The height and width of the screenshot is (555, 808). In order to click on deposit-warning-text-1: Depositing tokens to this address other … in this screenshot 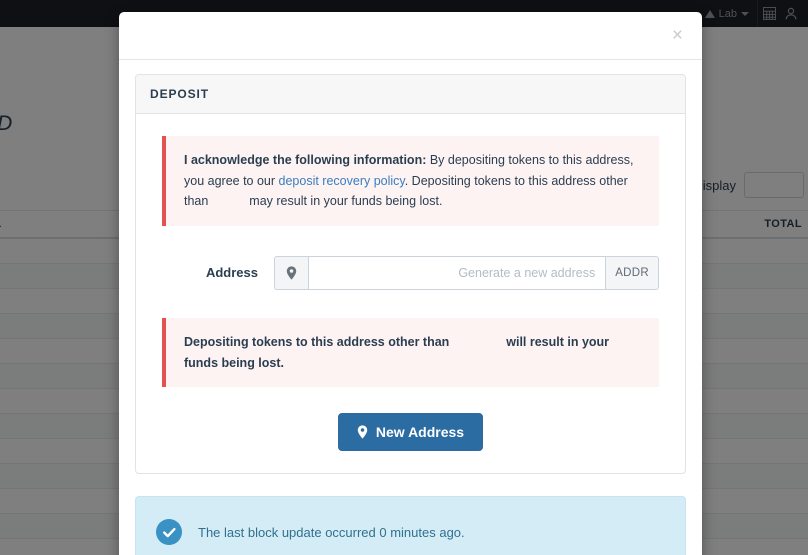, I will do `click(318, 341)`.